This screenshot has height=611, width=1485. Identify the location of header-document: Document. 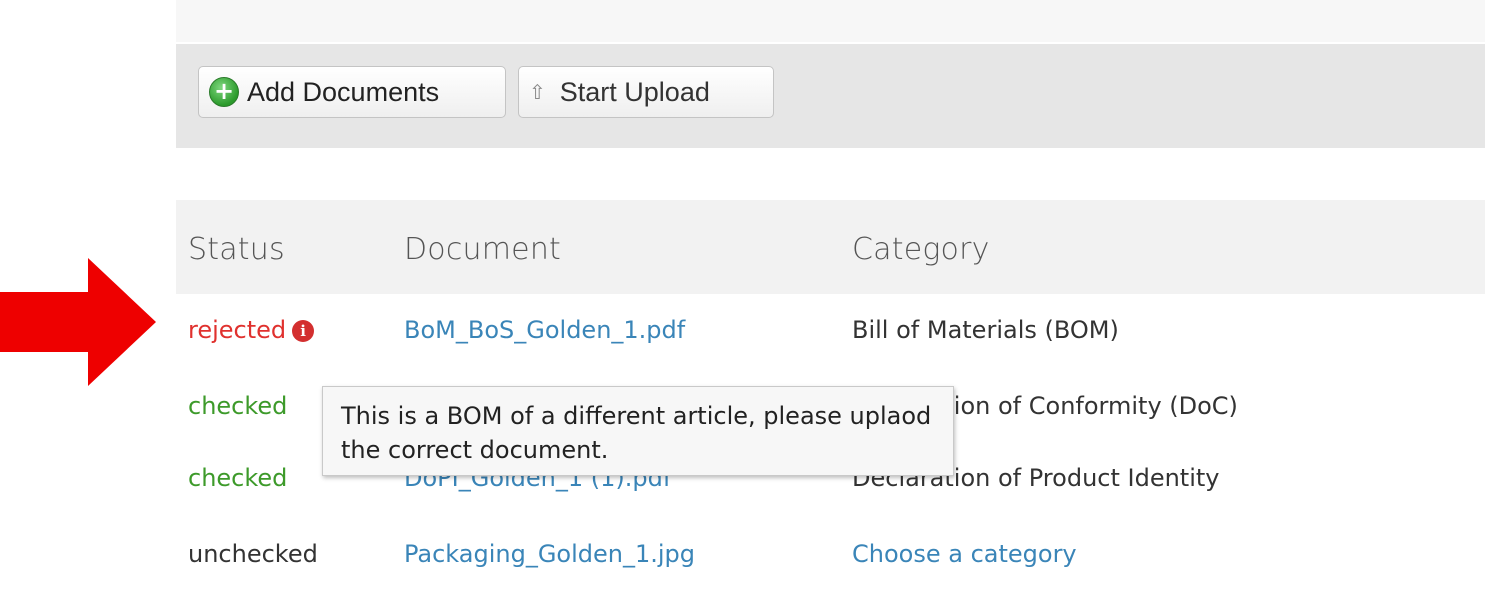
(483, 249).